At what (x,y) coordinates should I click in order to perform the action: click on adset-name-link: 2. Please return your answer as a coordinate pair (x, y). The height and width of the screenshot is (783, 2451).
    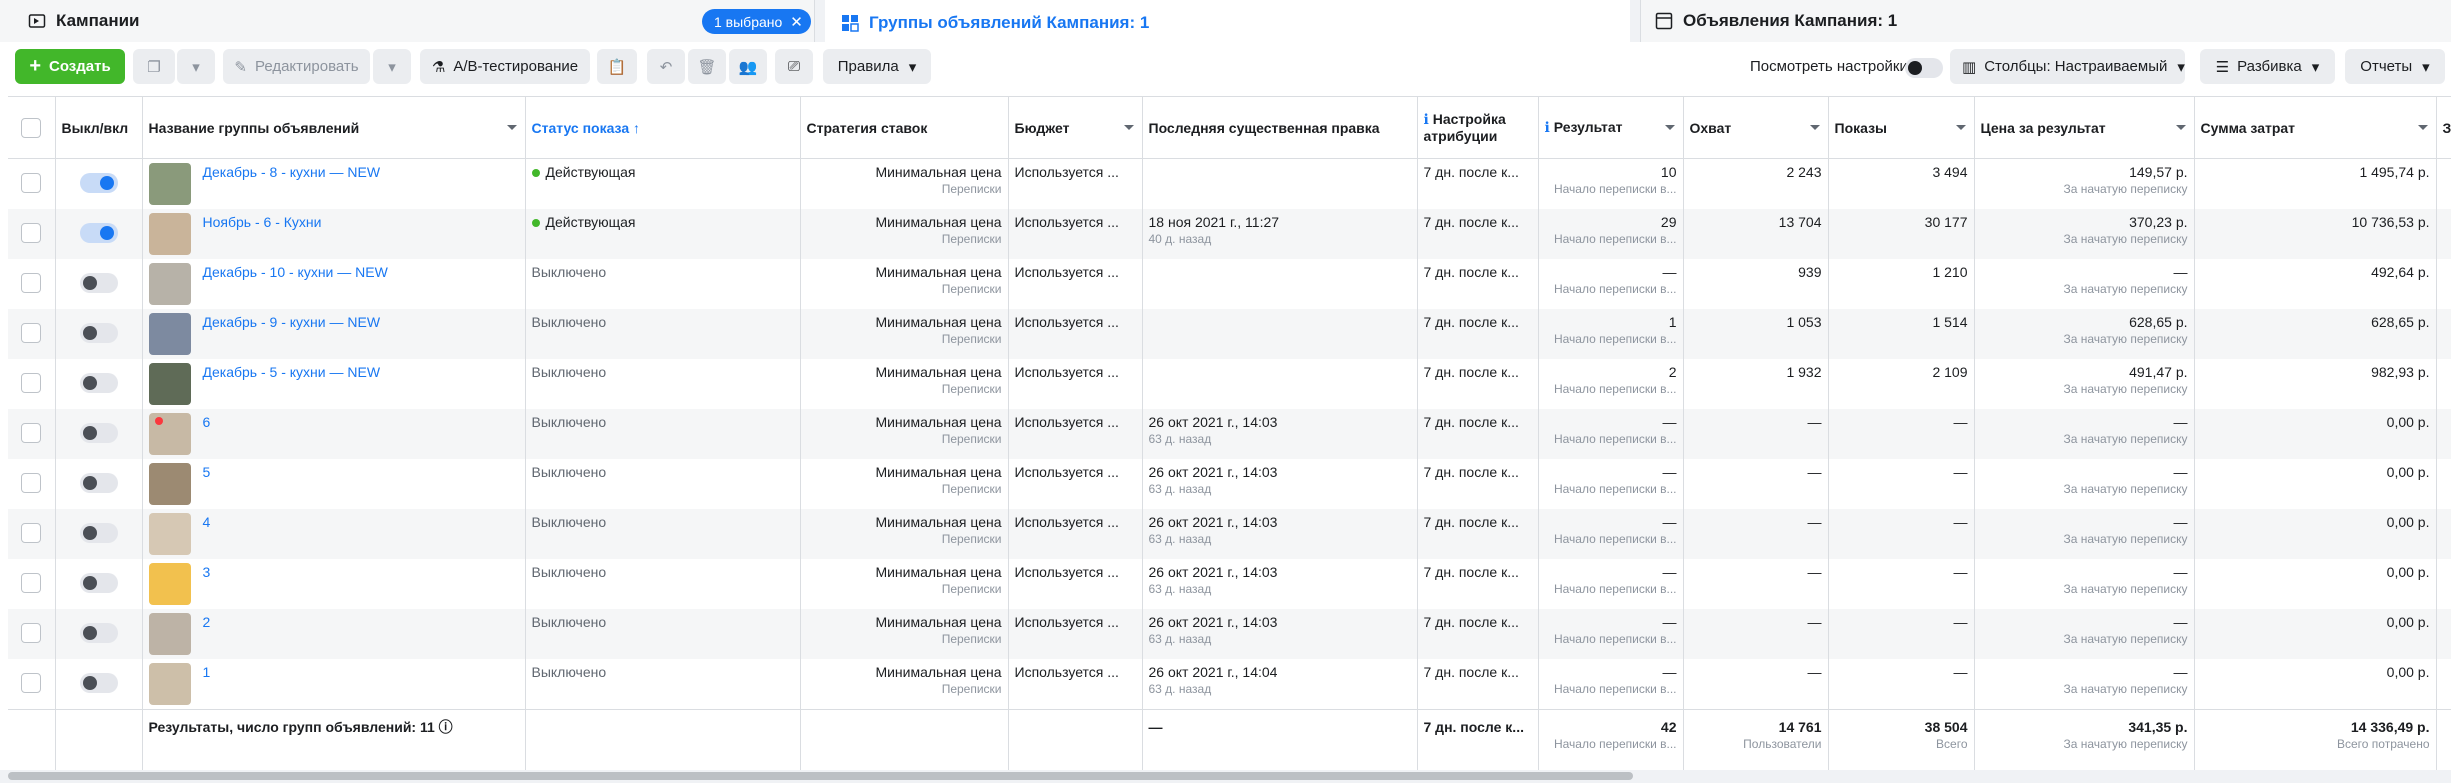
    Looking at the image, I should click on (207, 622).